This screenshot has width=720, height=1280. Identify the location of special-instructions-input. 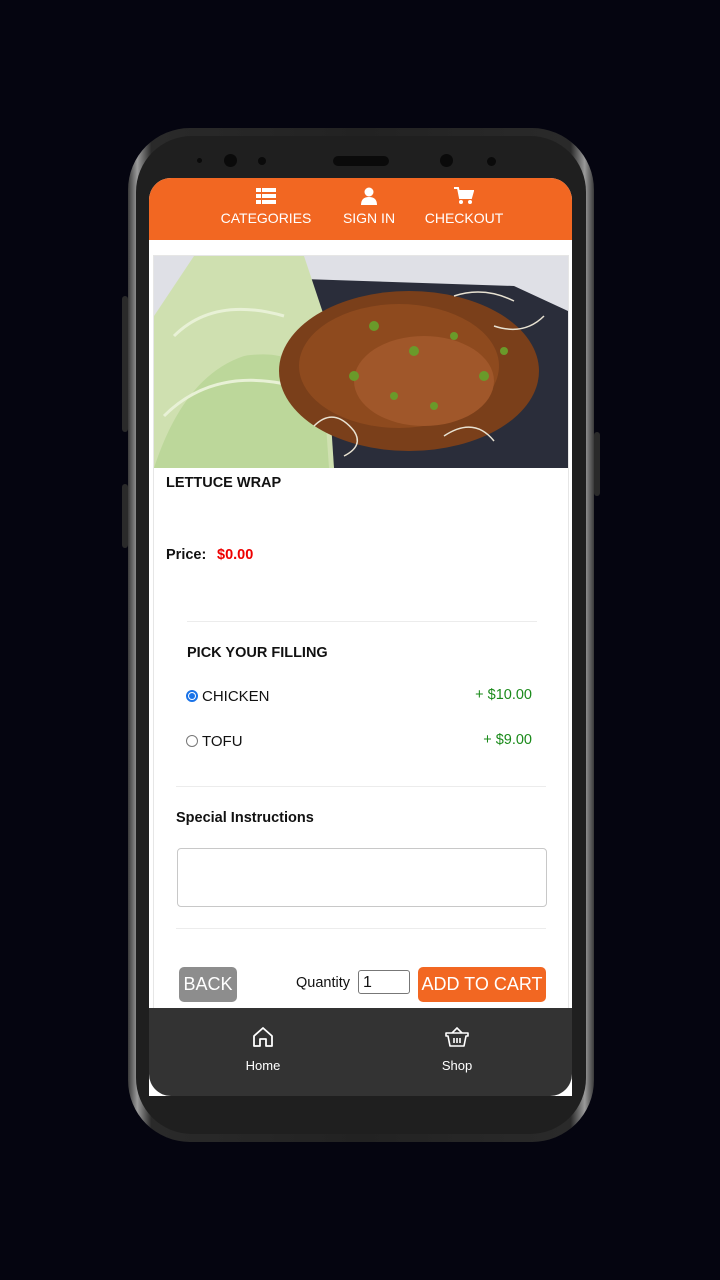
(362, 877).